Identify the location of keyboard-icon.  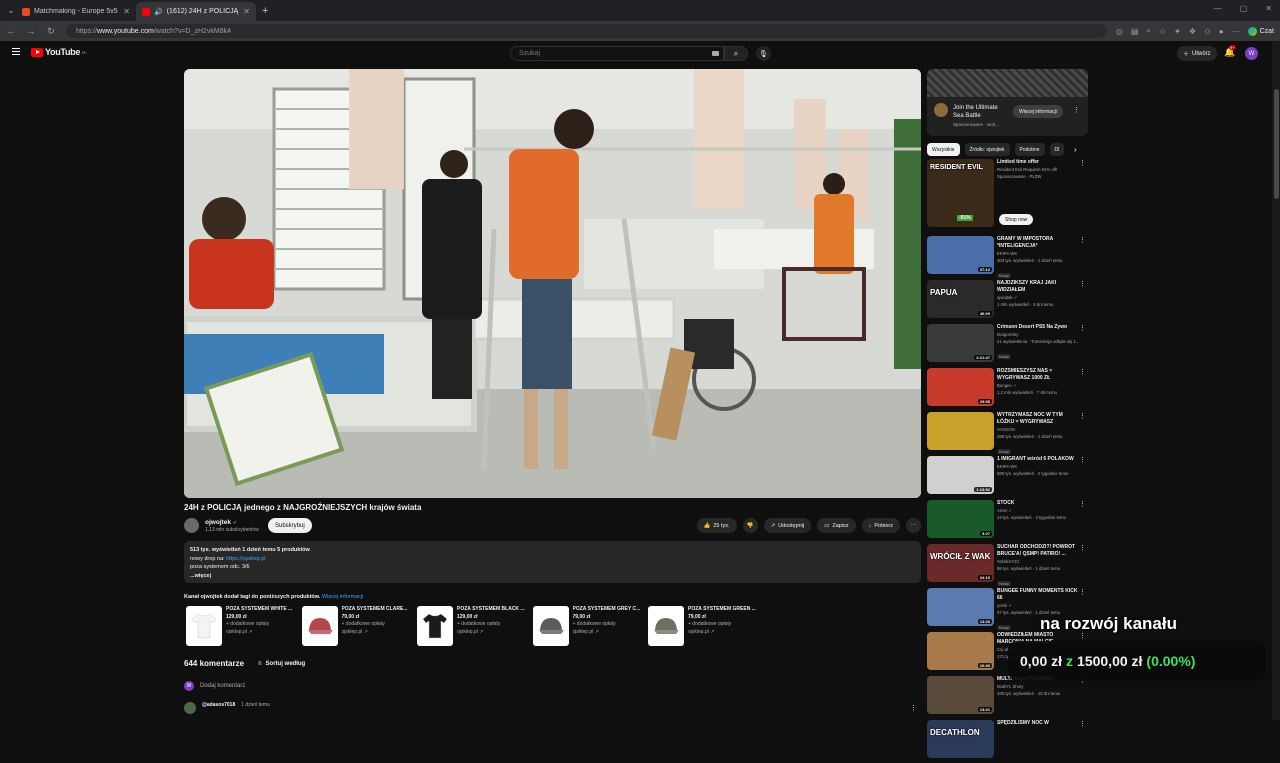
(715, 53).